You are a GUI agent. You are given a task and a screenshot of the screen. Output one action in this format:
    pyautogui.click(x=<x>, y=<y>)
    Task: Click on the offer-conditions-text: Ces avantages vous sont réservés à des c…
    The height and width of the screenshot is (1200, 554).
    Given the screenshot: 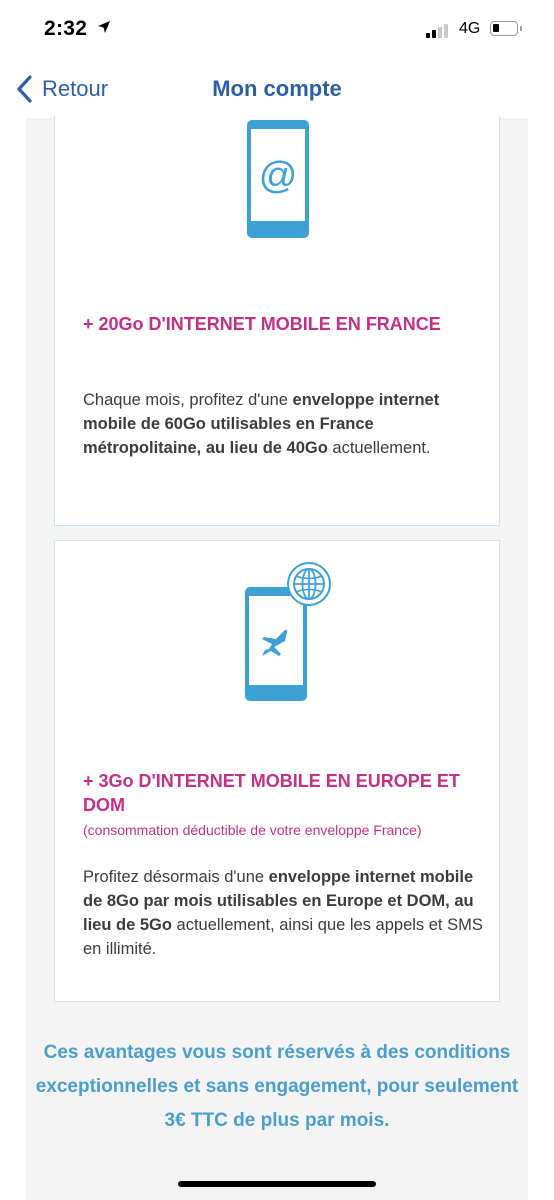 What is the action you would take?
    pyautogui.click(x=277, y=1086)
    